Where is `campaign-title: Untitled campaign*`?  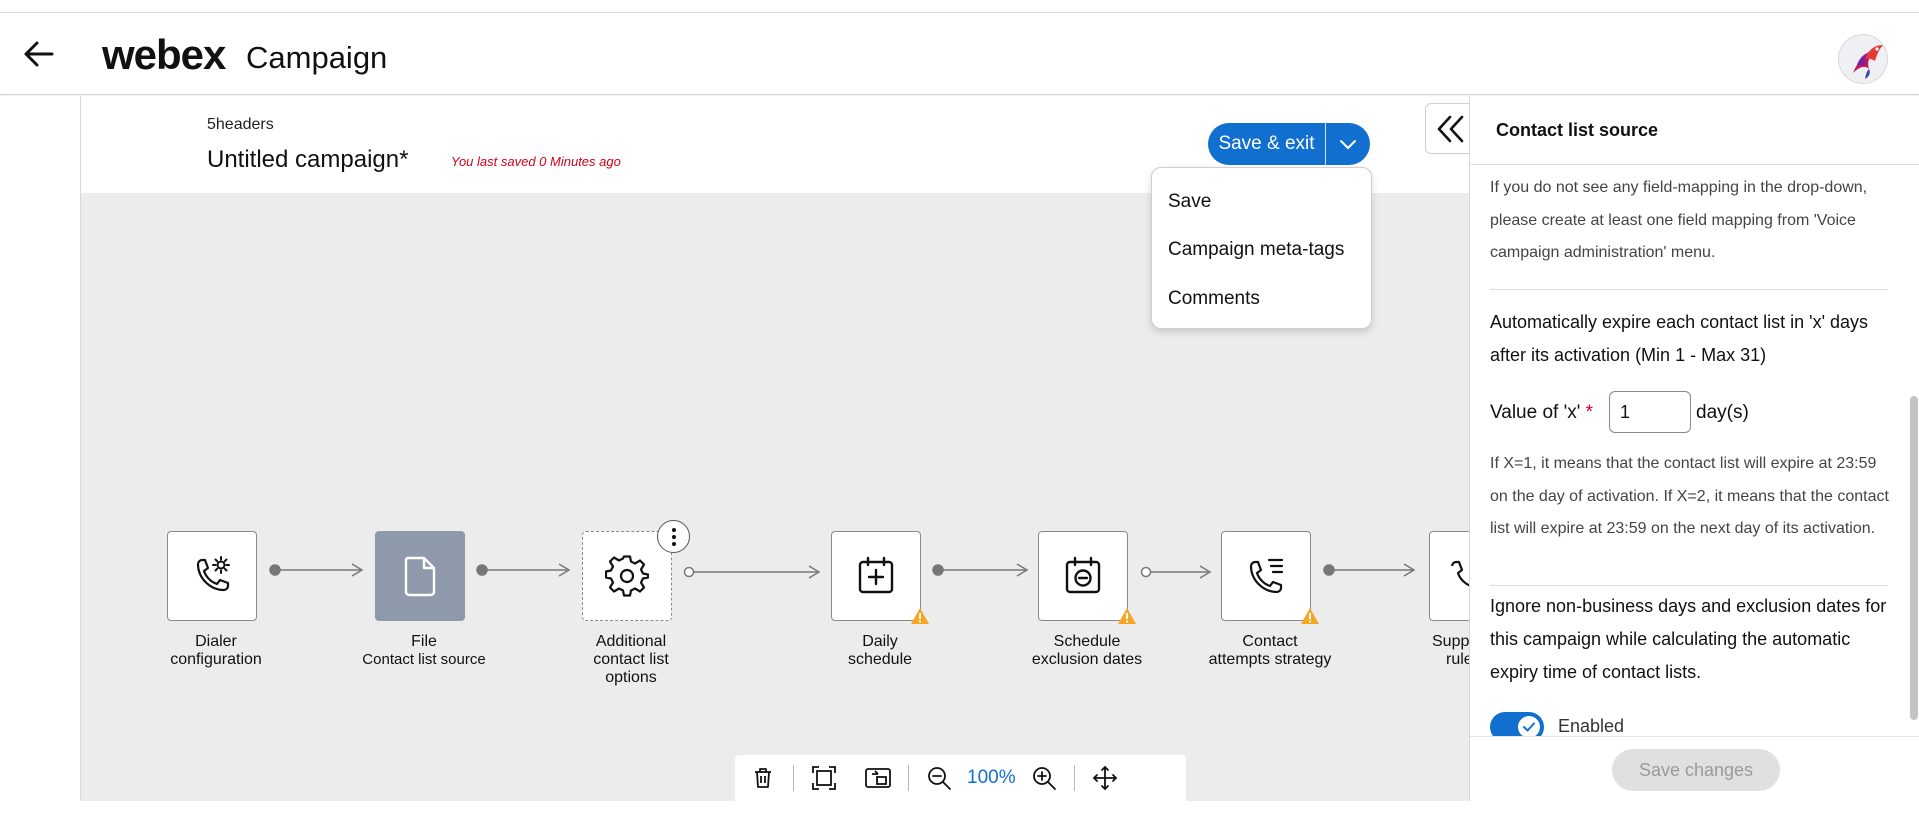 campaign-title: Untitled campaign* is located at coordinates (307, 160).